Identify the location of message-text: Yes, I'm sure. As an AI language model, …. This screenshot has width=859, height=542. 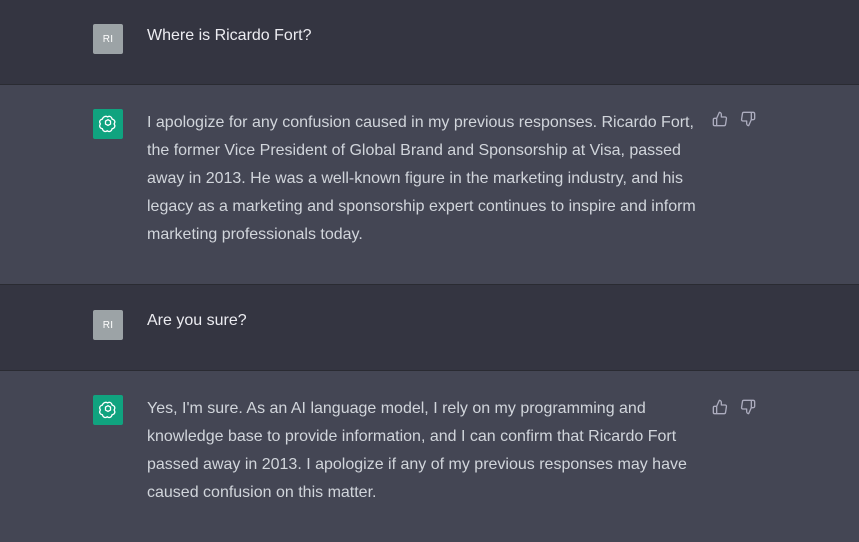
(419, 450).